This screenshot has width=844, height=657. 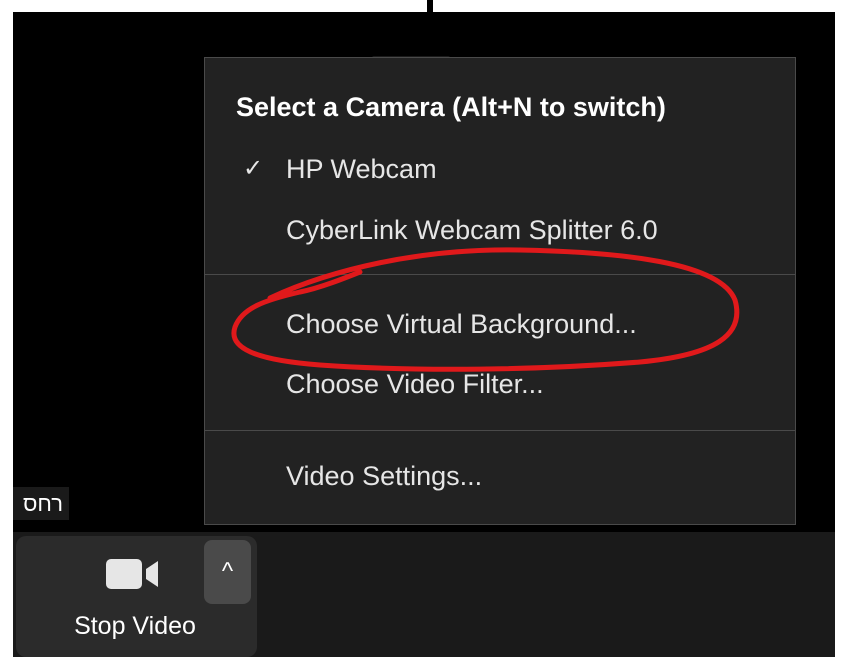 What do you see at coordinates (430, 7) in the screenshot?
I see `top-edge-mark` at bounding box center [430, 7].